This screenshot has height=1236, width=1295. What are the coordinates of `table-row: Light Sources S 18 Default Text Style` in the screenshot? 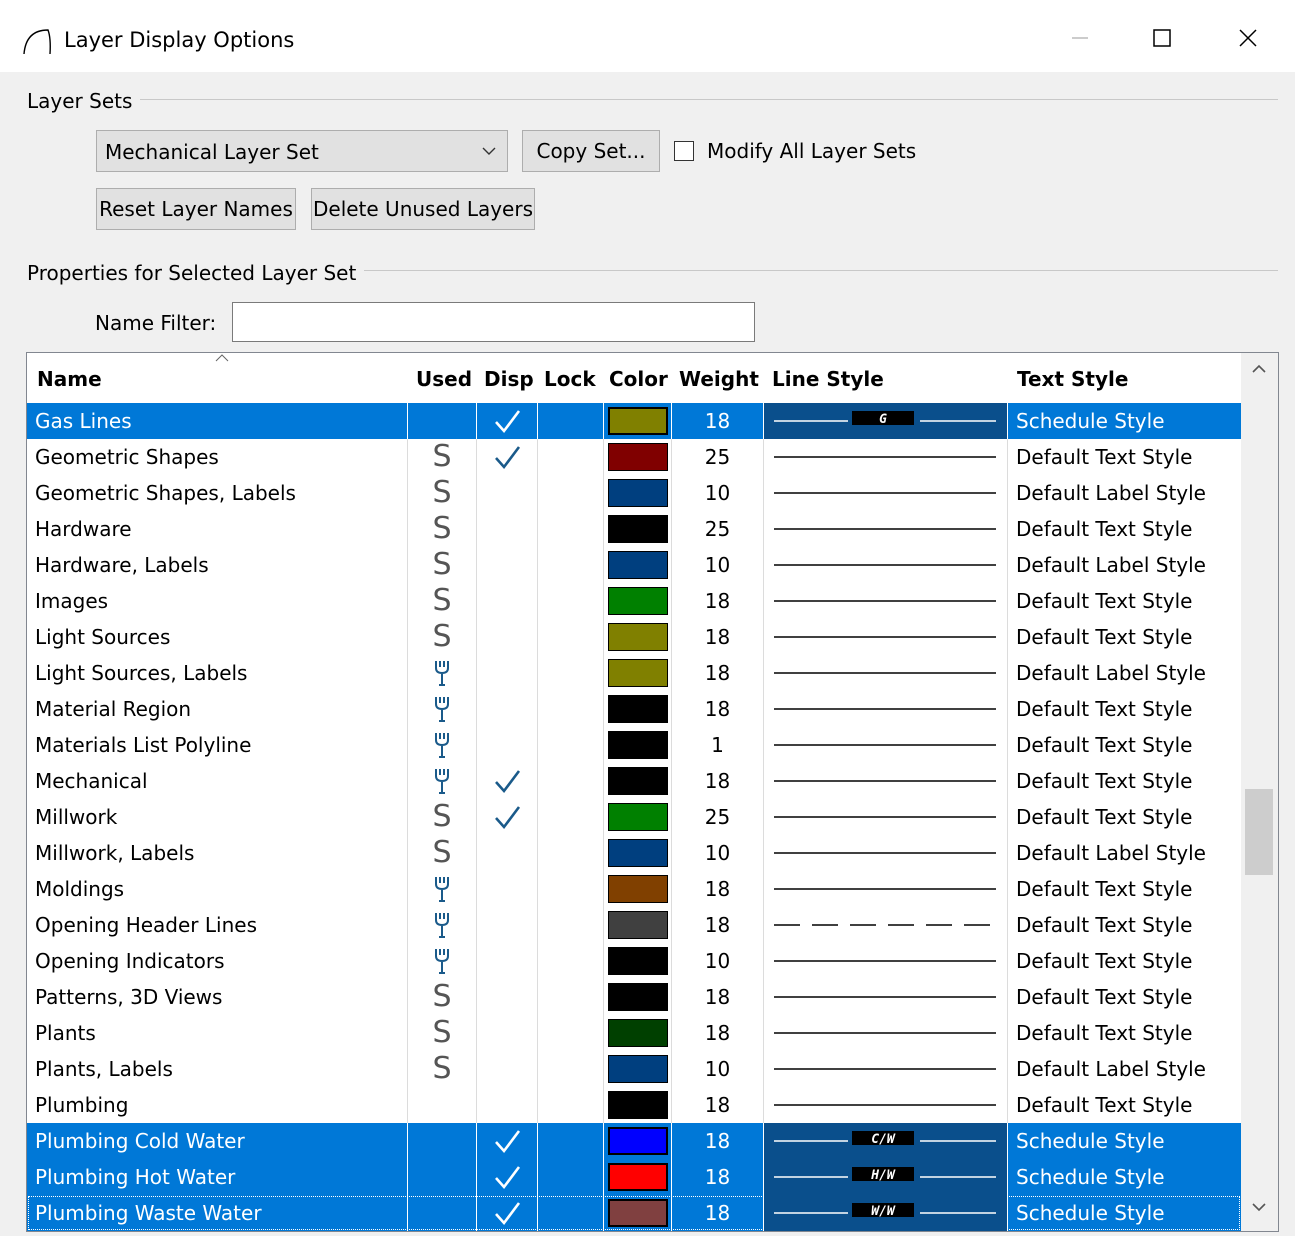 It's located at (634, 637).